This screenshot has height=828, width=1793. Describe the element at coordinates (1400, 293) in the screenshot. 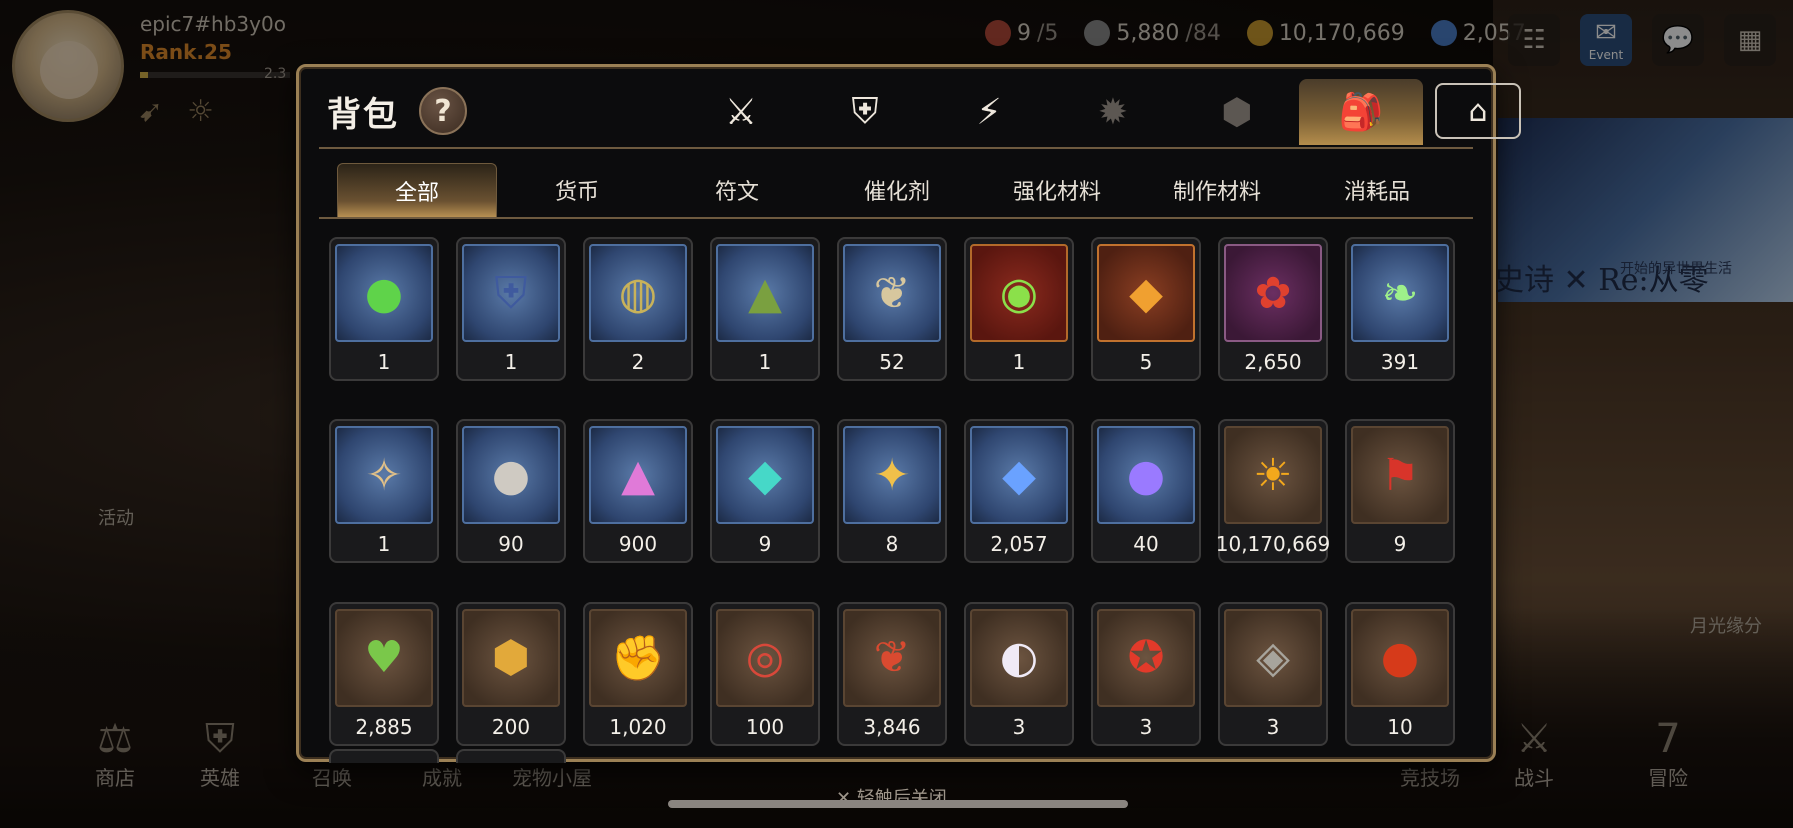

I see `green-leaf-icon: ❧` at that location.